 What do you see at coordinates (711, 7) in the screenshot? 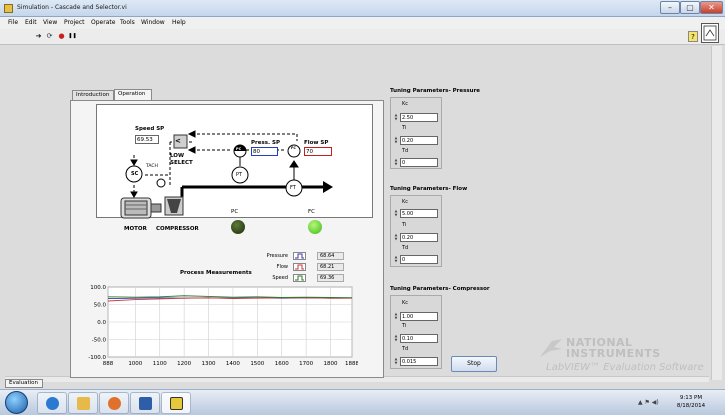
I see `close-button: ✕` at bounding box center [711, 7].